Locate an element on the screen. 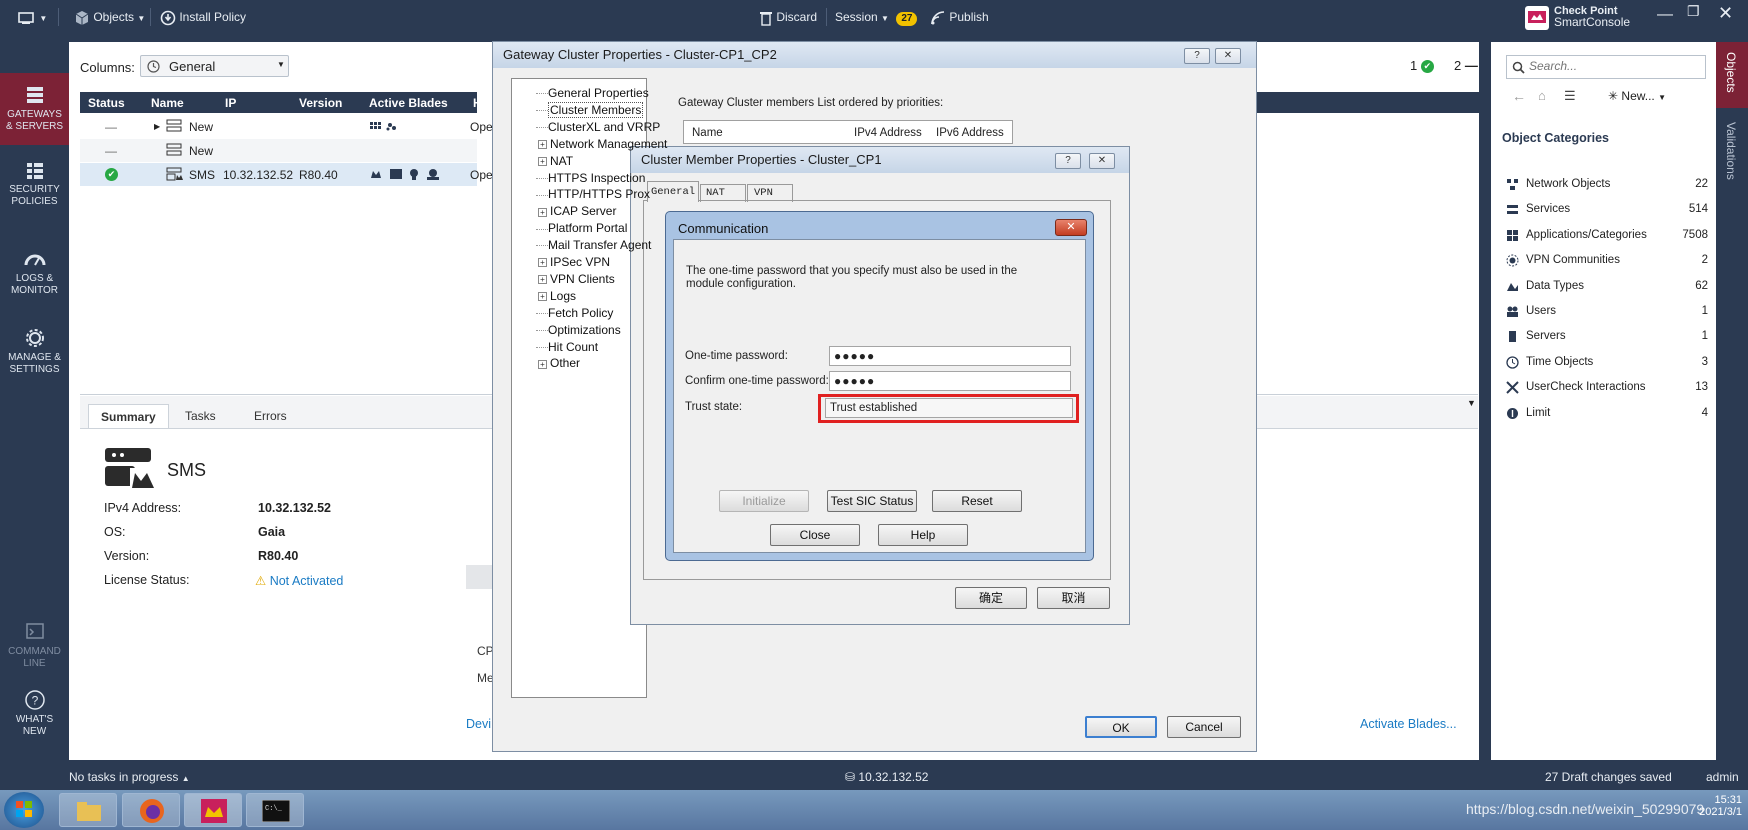  gw-ok-button: OK is located at coordinates (1121, 727).